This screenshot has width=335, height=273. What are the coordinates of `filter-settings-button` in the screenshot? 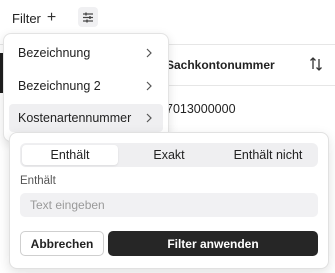 It's located at (88, 17).